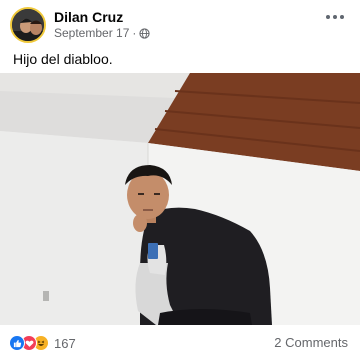 The image size is (360, 358). What do you see at coordinates (65, 343) in the screenshot?
I see `reaction-count: 167` at bounding box center [65, 343].